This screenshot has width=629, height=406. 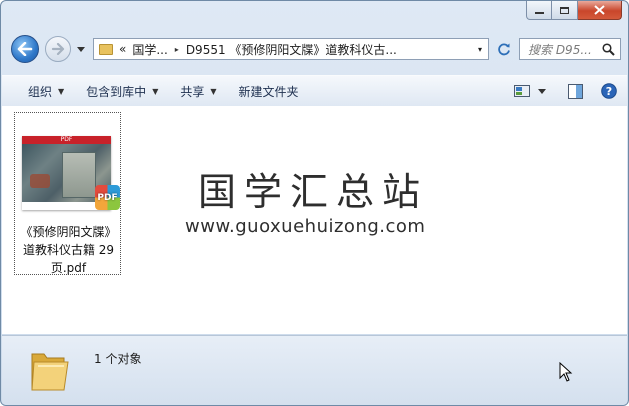 I want to click on help-button: ?, so click(x=609, y=91).